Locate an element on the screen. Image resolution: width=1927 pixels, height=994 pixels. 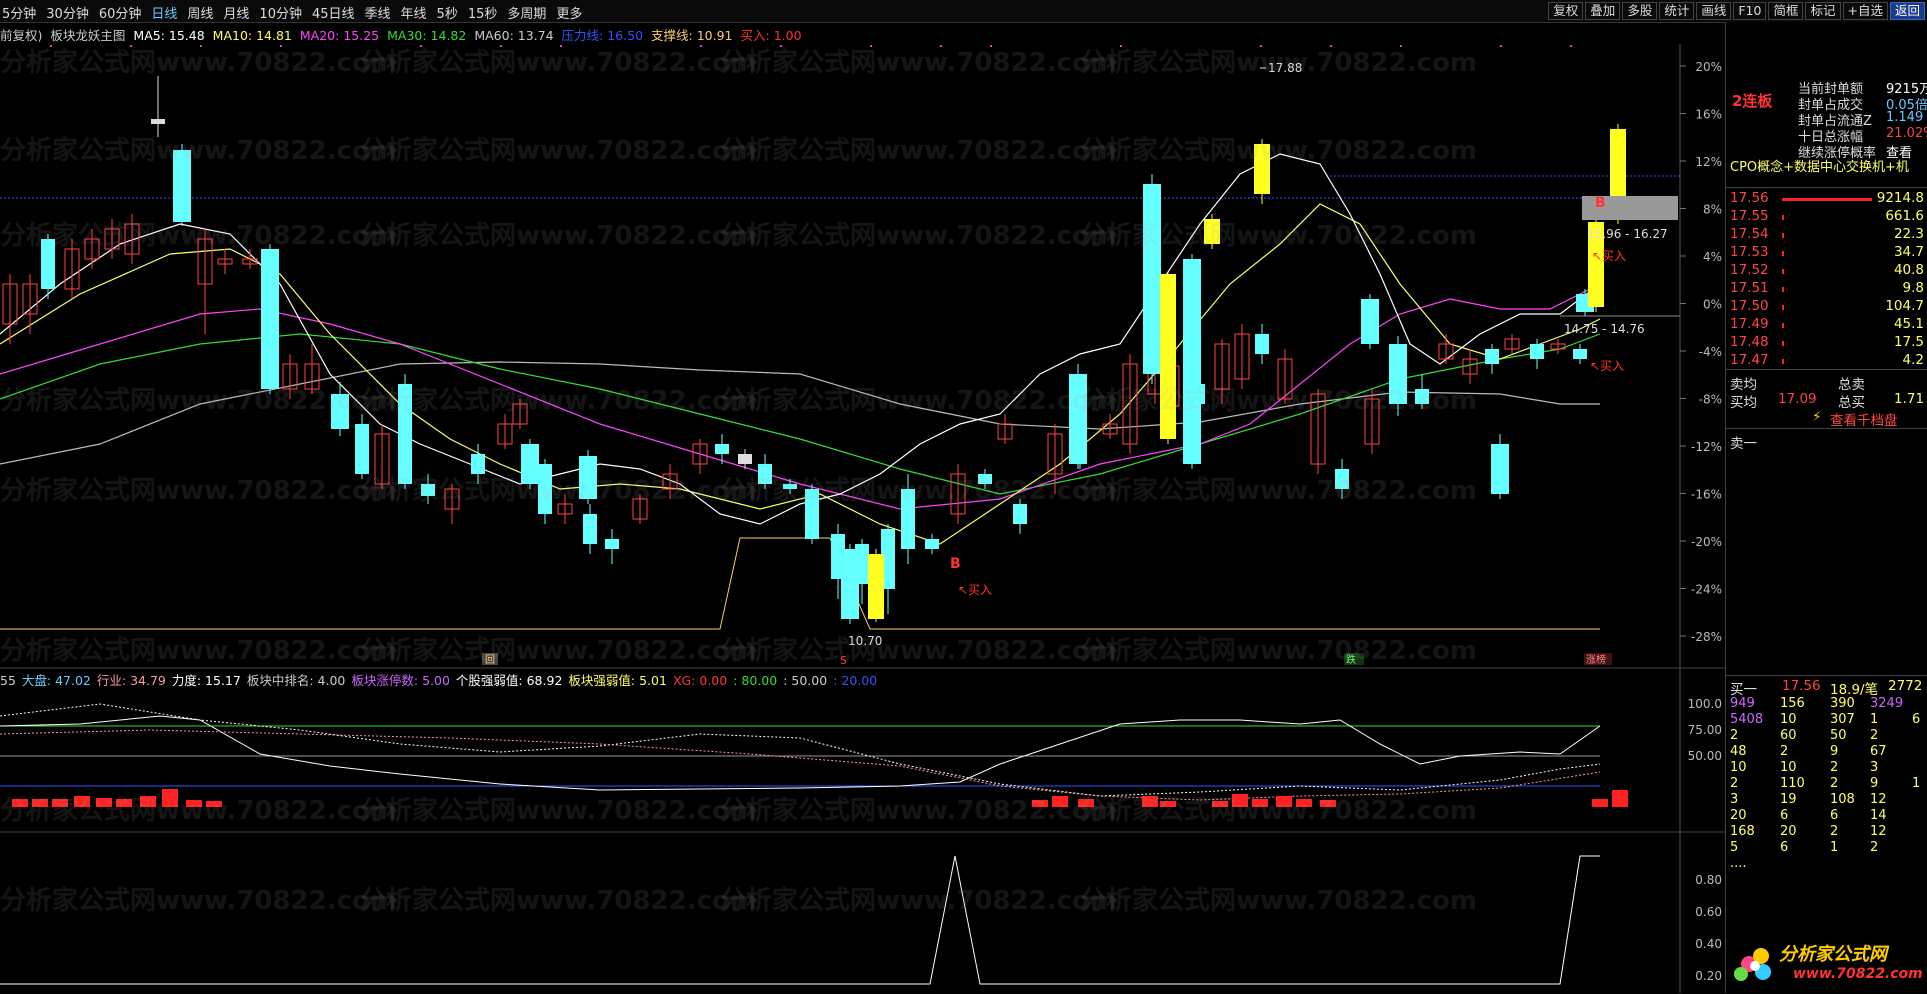
ask-volume: 34.7 is located at coordinates (1908, 252).